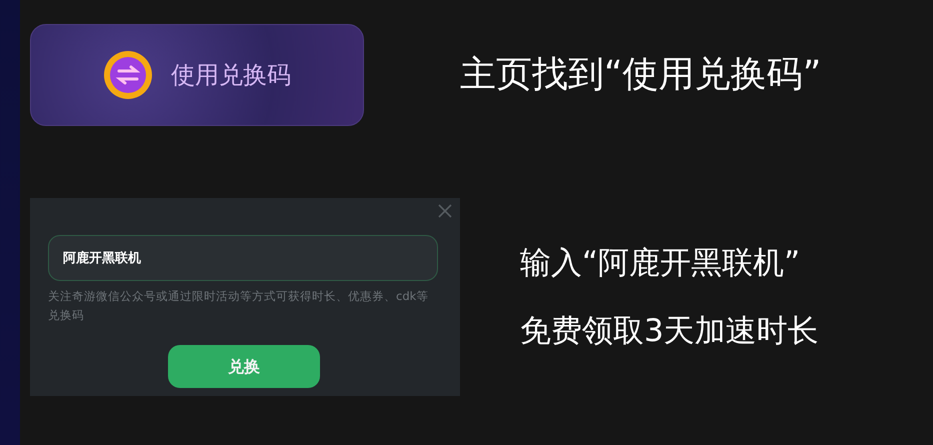 Image resolution: width=933 pixels, height=445 pixels. What do you see at coordinates (661, 263) in the screenshot?
I see `caption: 输入“阿鹿开黑联机”` at bounding box center [661, 263].